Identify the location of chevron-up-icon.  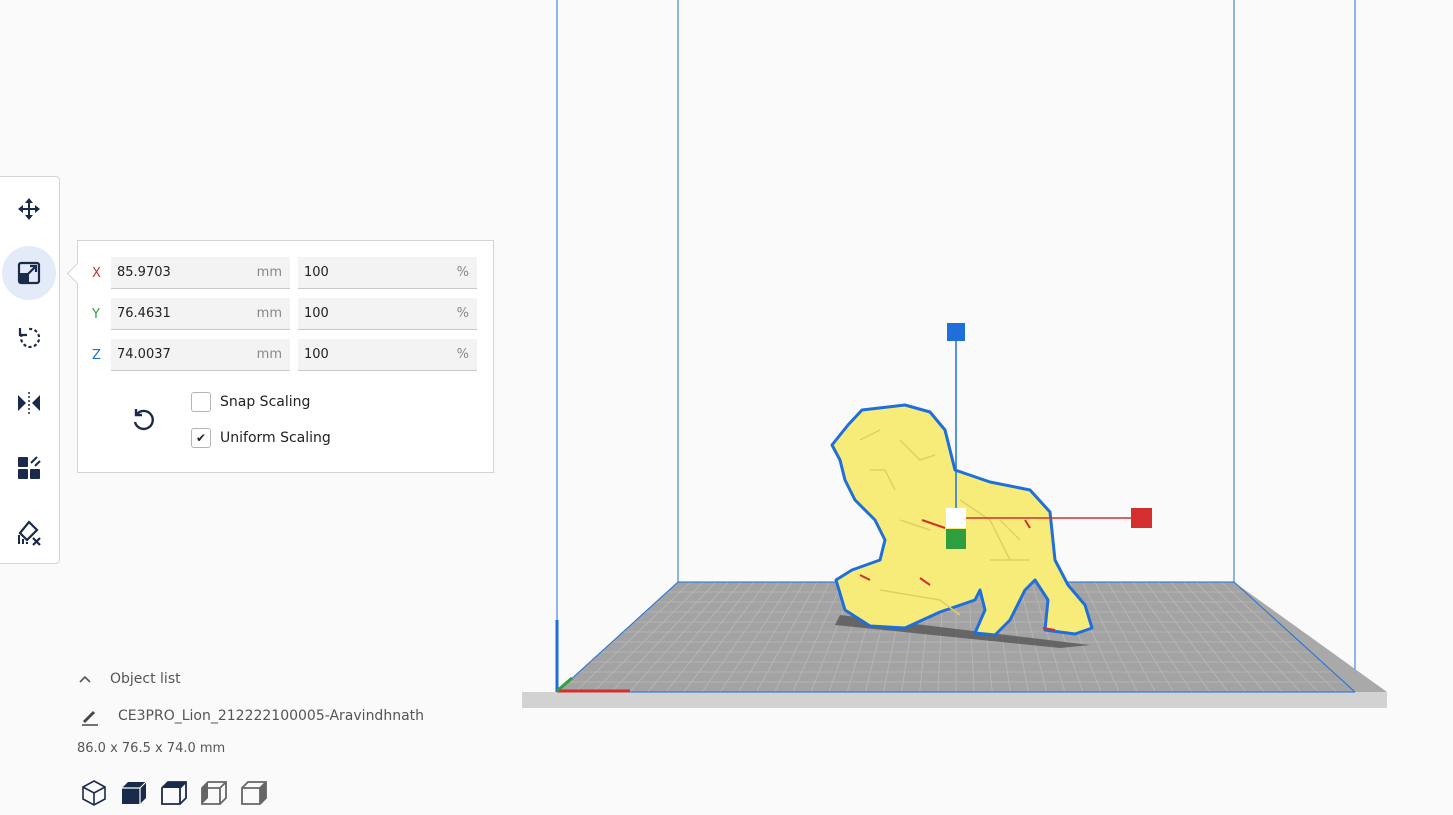
(85, 679).